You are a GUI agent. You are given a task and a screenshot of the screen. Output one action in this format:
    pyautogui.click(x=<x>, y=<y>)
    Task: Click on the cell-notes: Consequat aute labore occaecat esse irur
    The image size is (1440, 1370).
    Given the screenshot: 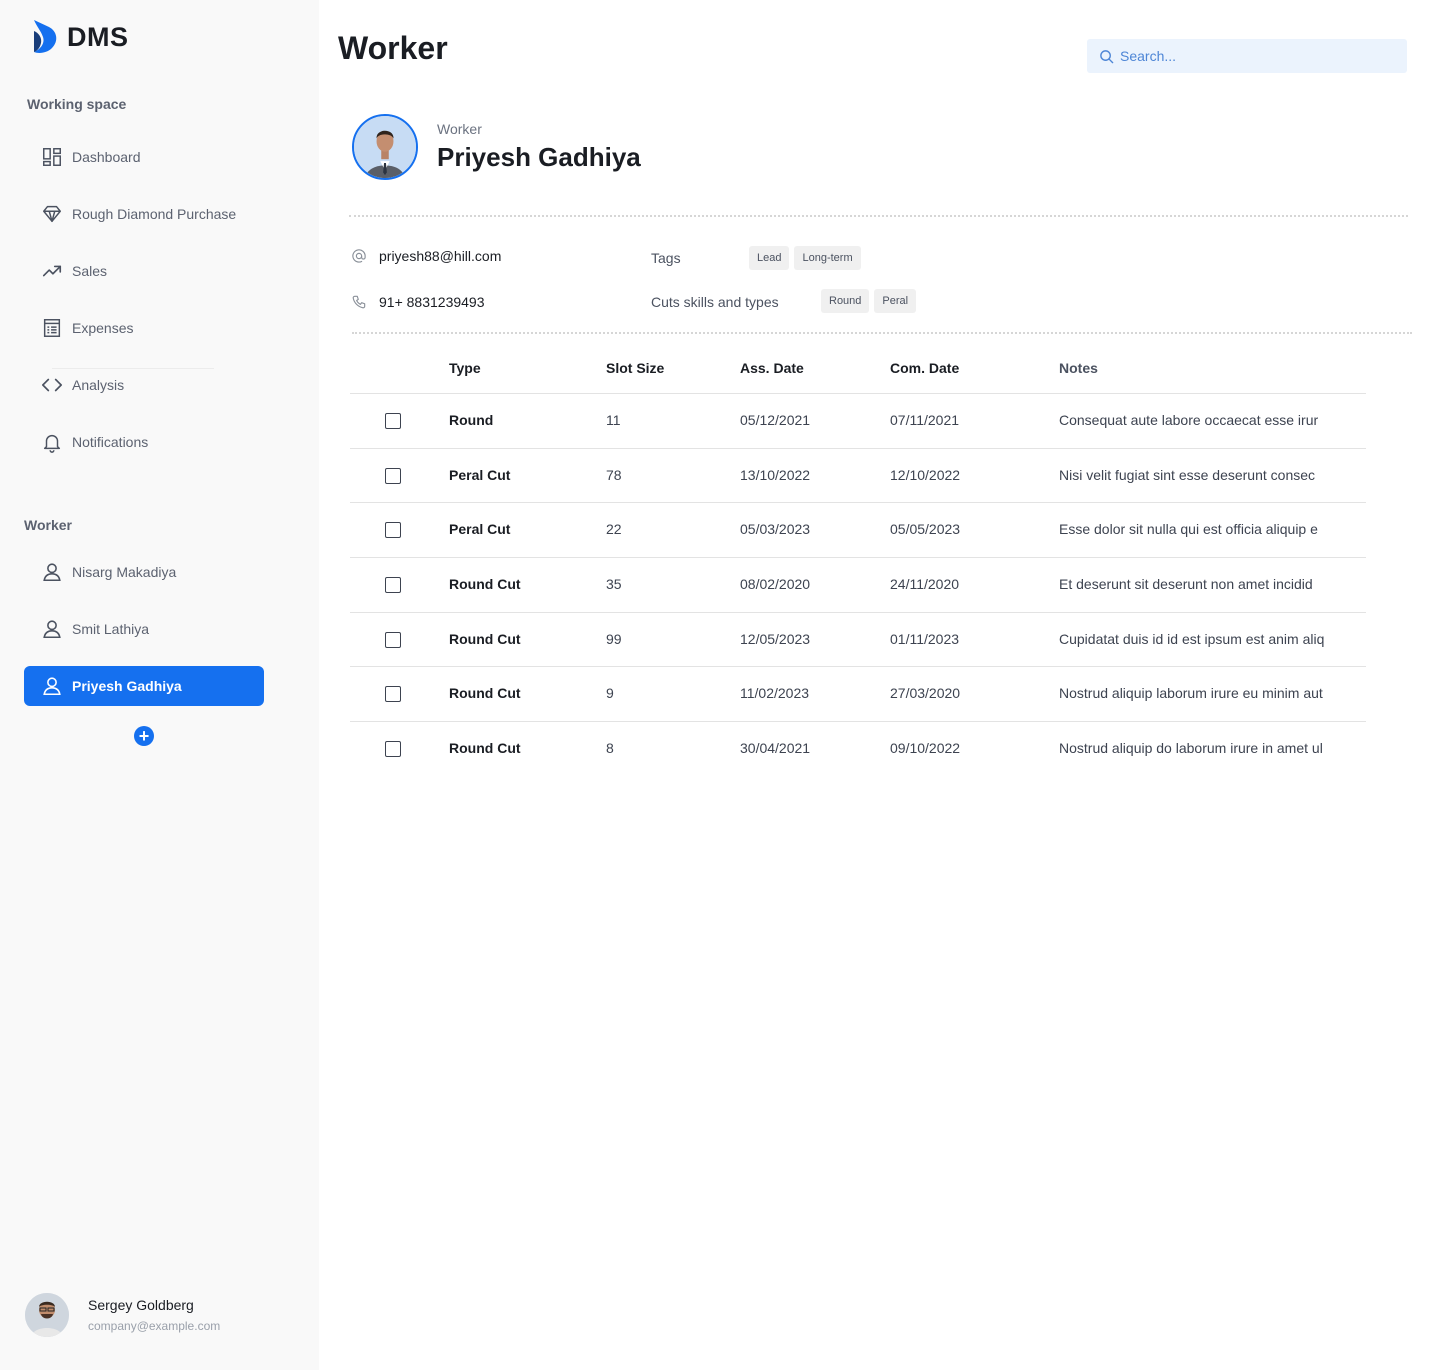 What is the action you would take?
    pyautogui.click(x=1189, y=420)
    